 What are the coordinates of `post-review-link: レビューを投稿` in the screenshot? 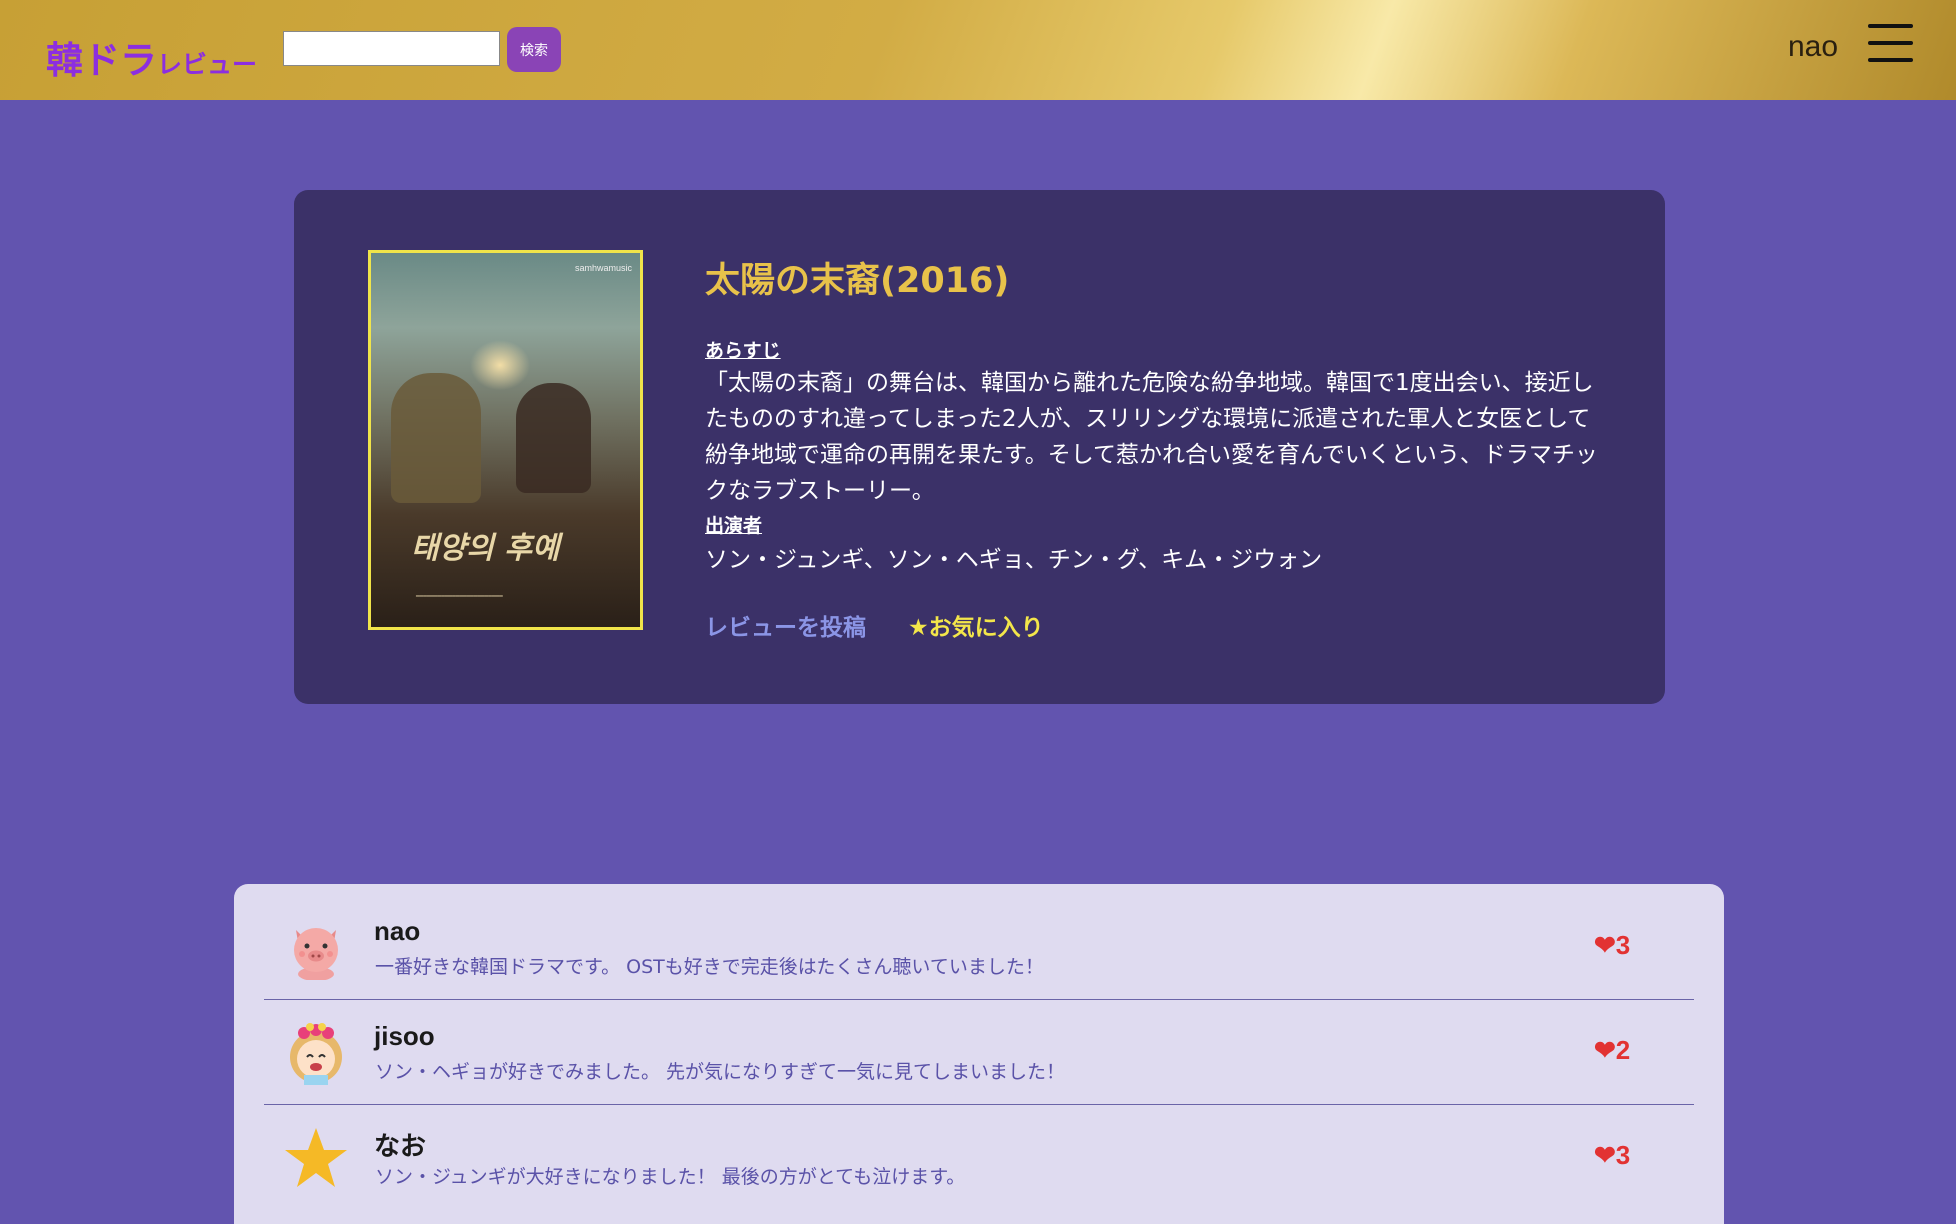 It's located at (785, 625).